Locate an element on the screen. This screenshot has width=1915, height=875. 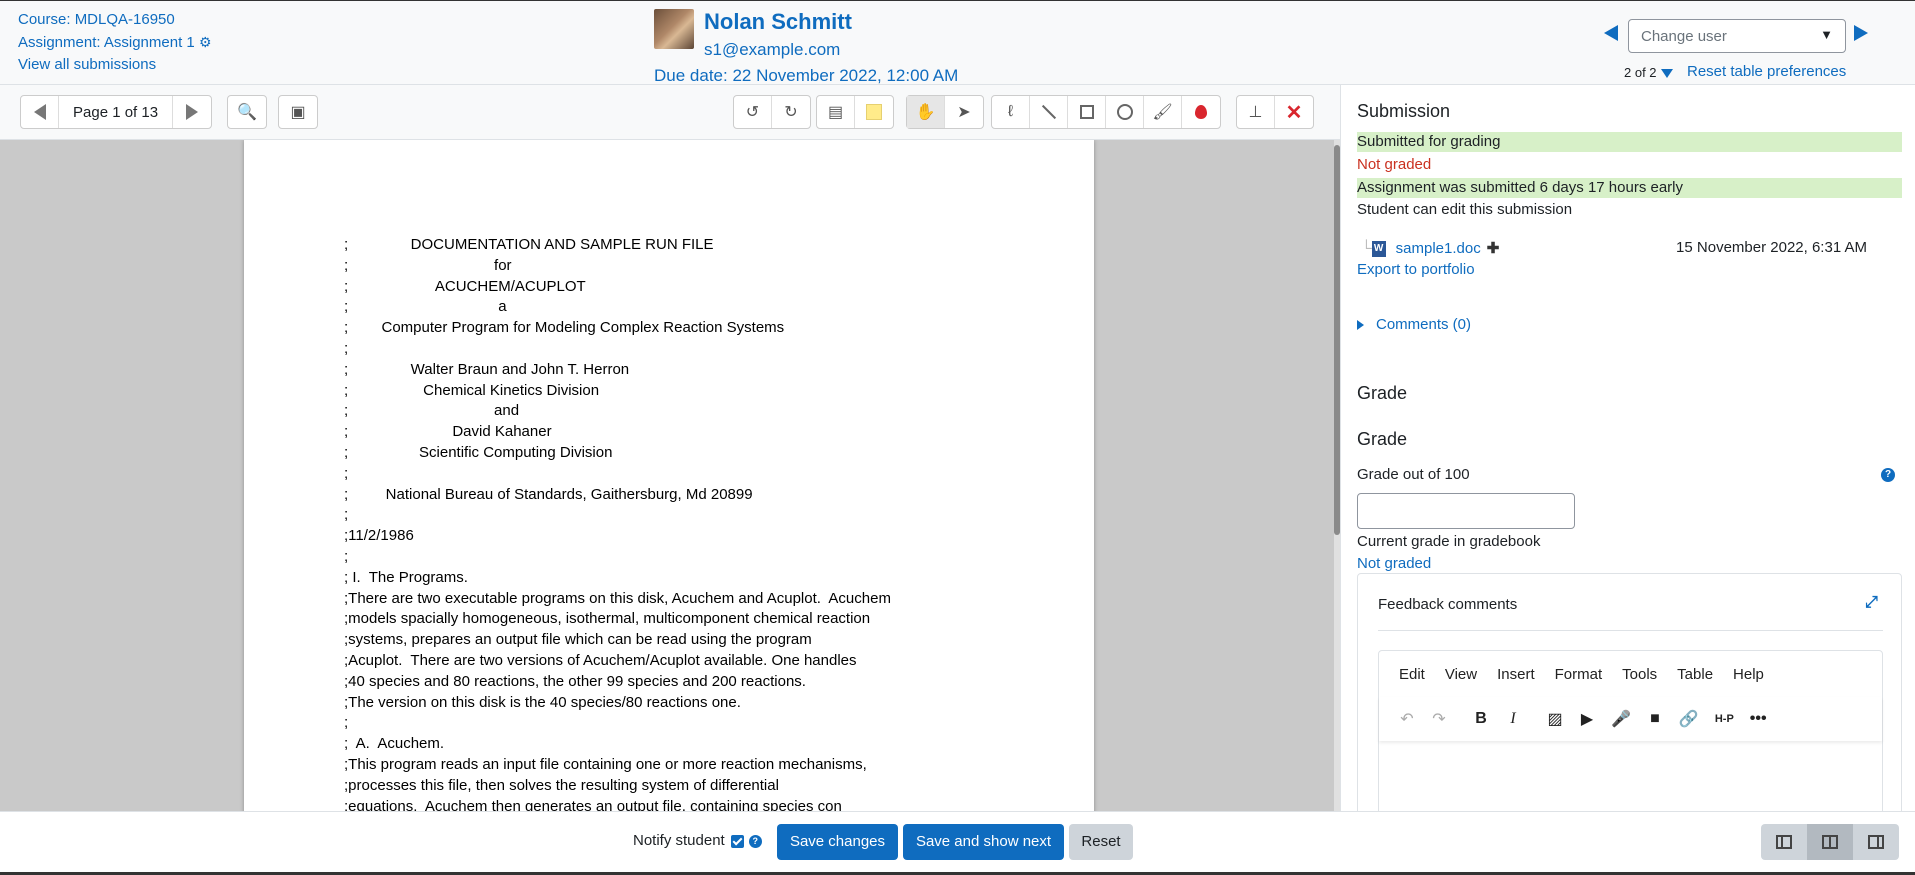
oval-button is located at coordinates (1125, 112).